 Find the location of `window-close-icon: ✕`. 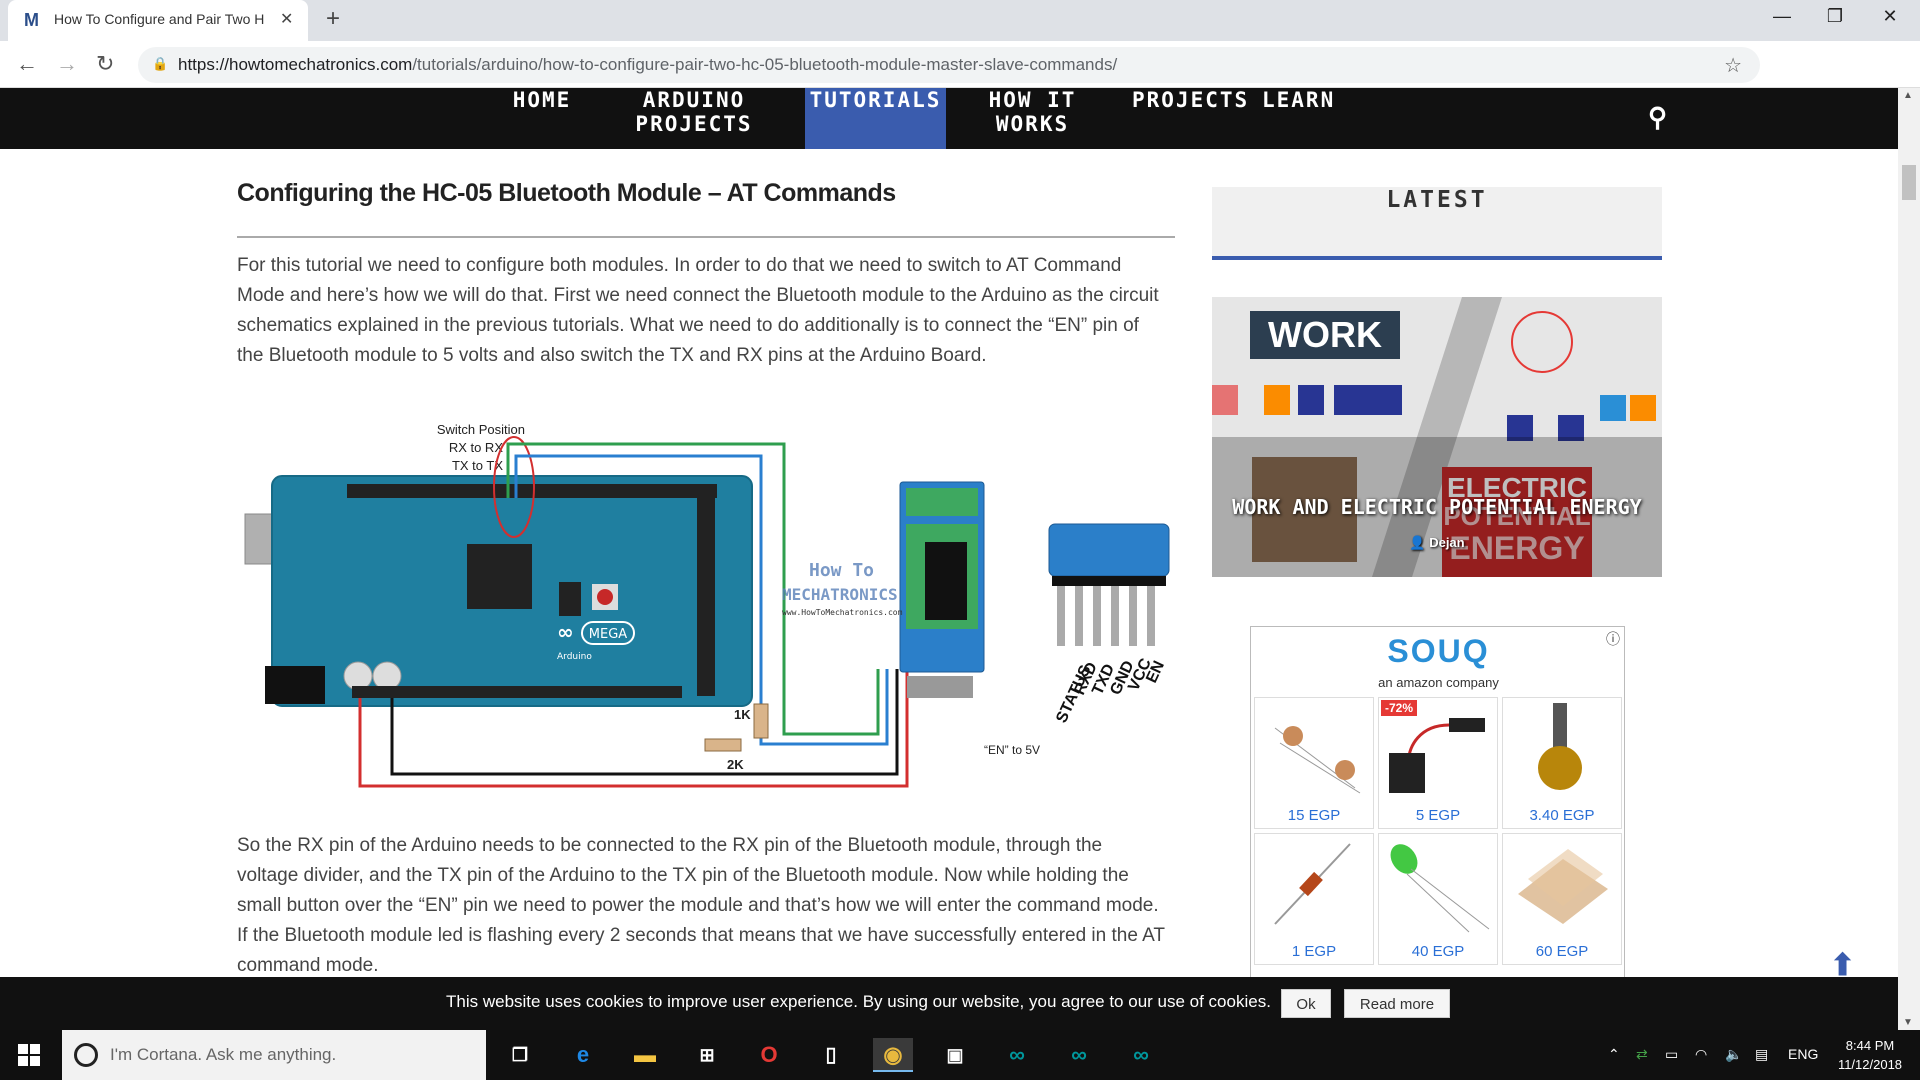

window-close-icon: ✕ is located at coordinates (1890, 16).